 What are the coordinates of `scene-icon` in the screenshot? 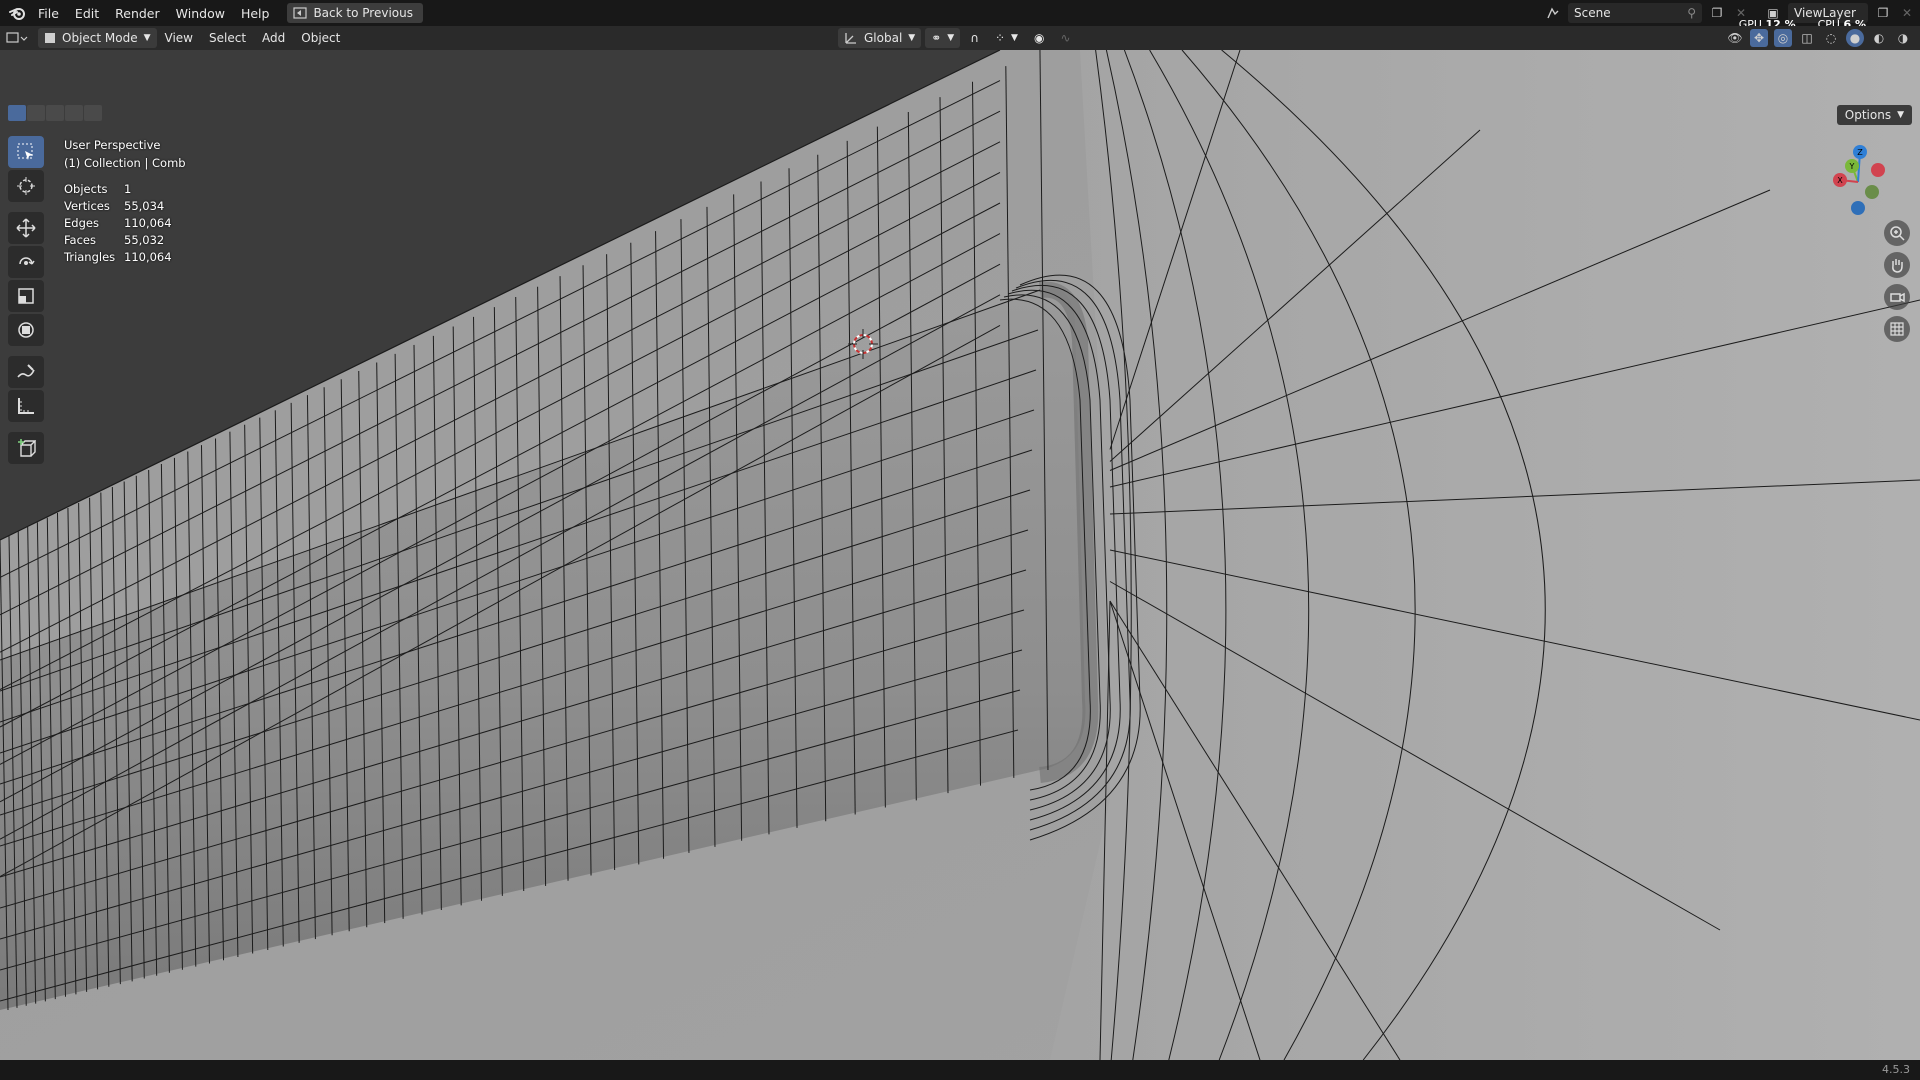 It's located at (1553, 13).